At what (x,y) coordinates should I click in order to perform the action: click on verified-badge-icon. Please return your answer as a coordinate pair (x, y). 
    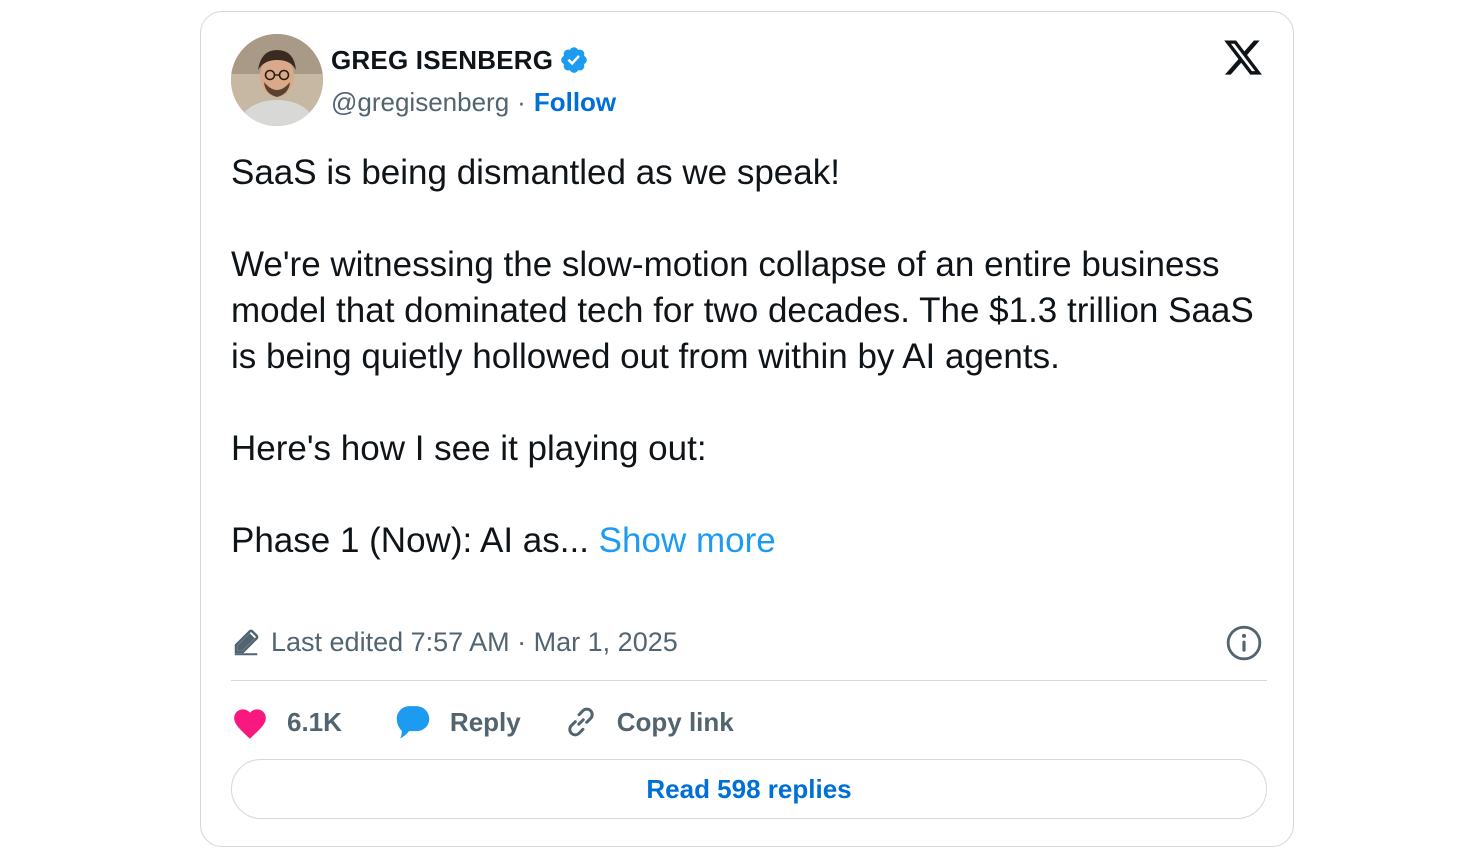
    Looking at the image, I should click on (574, 60).